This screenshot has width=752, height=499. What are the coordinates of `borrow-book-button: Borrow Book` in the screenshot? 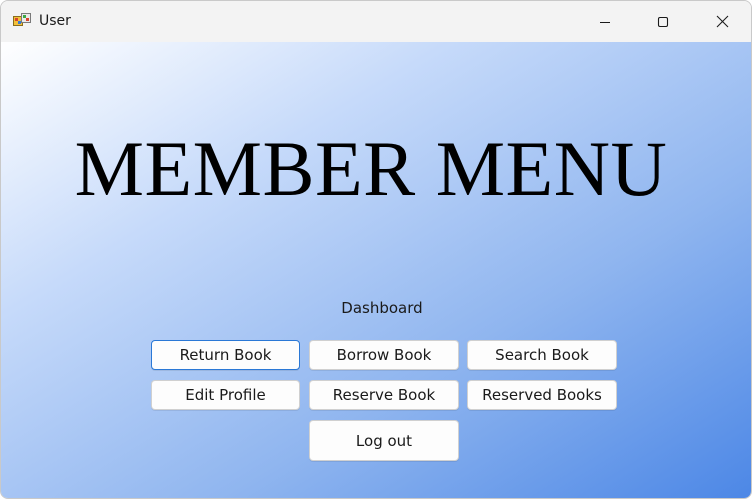 It's located at (384, 355).